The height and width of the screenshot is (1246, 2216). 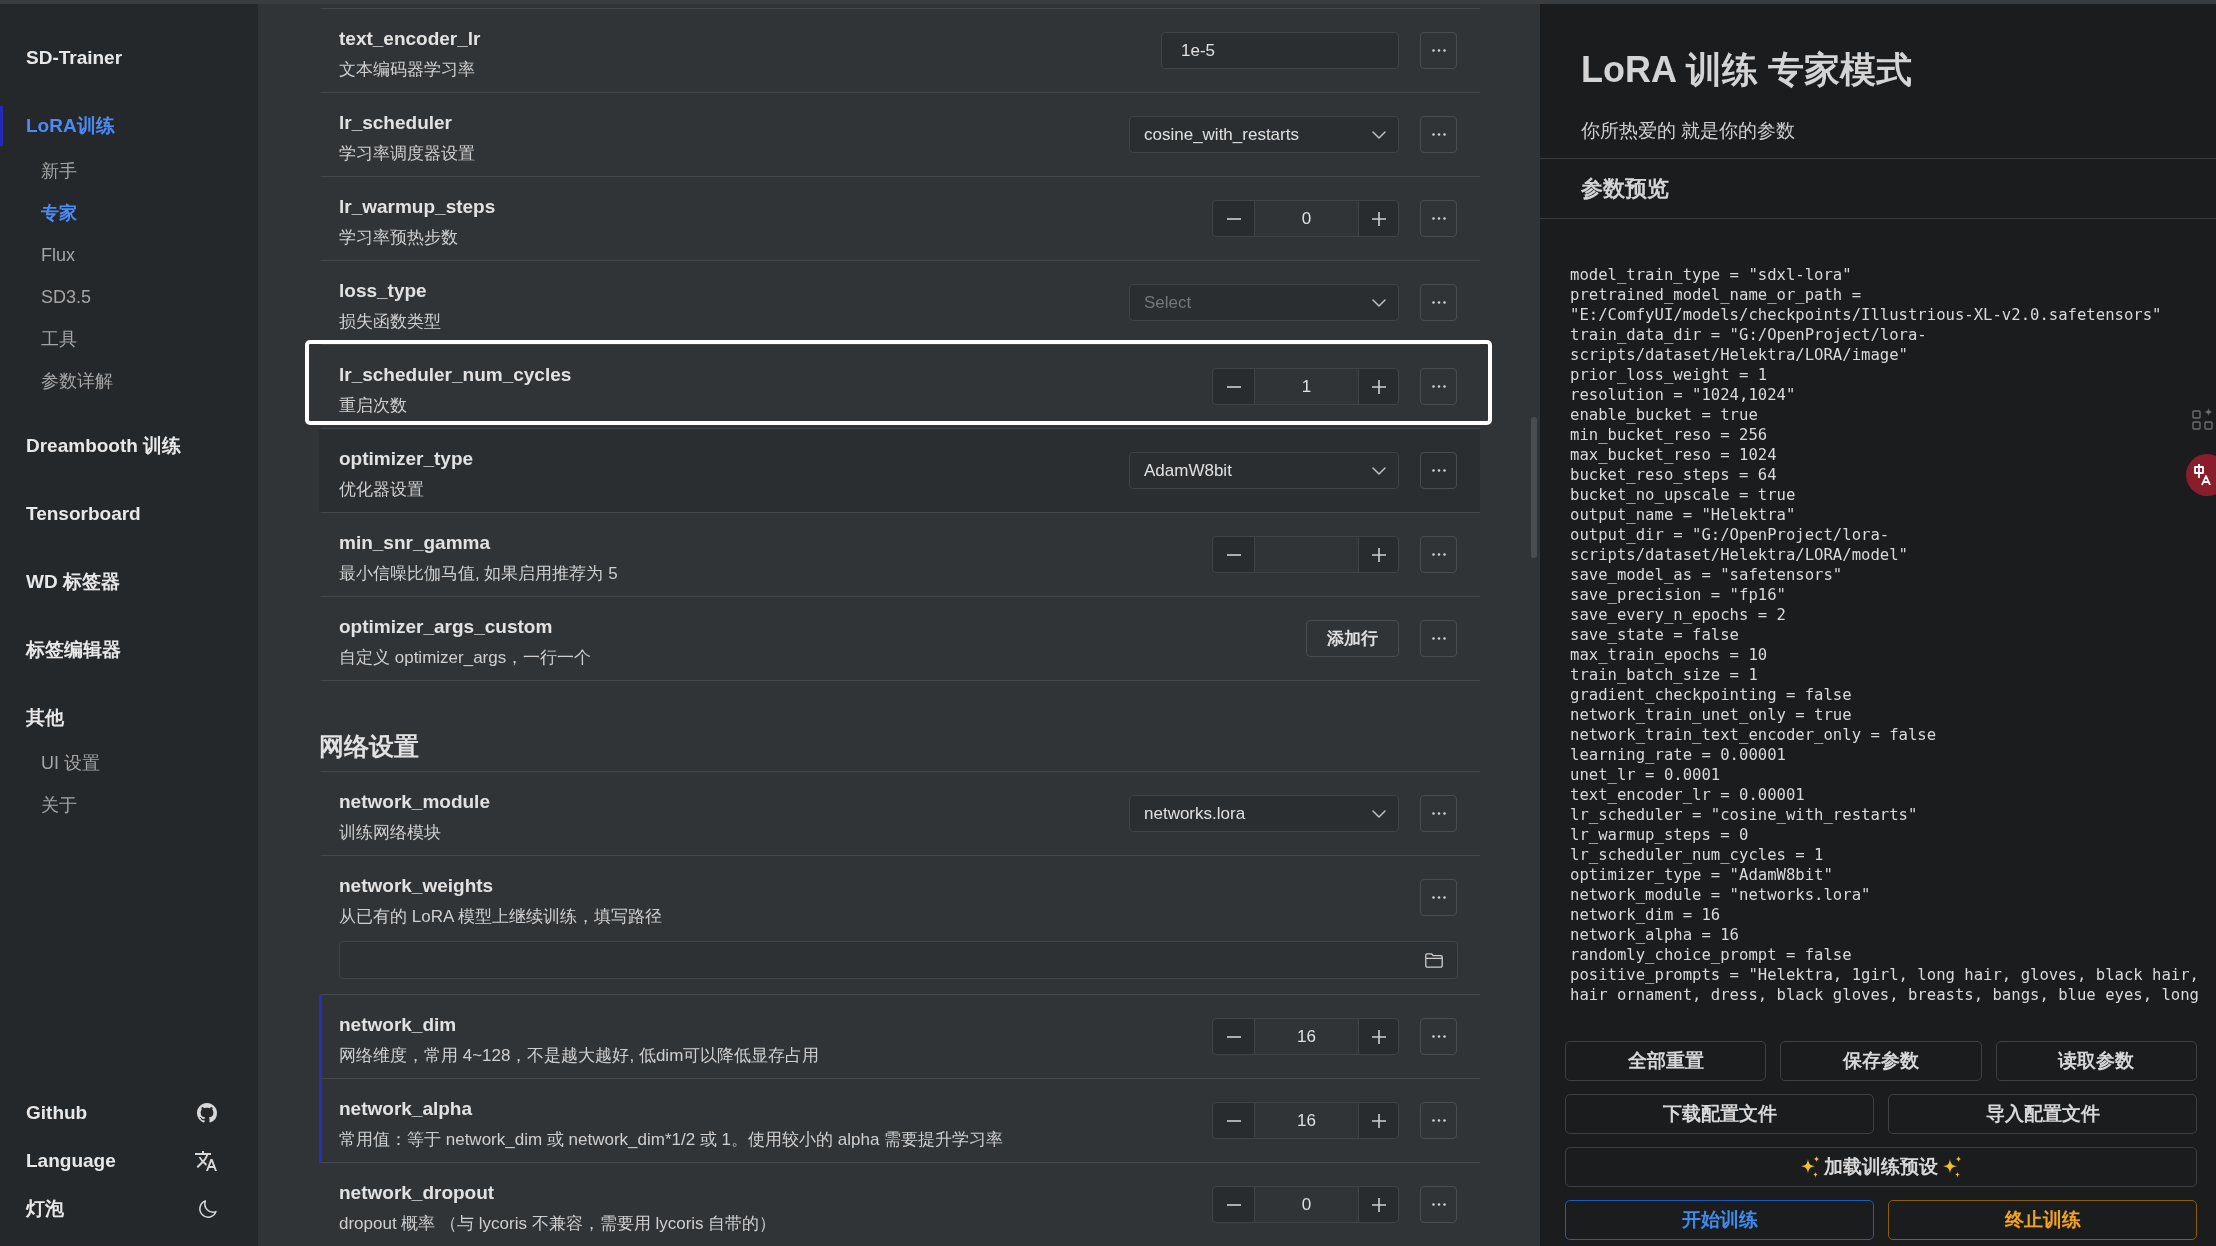 I want to click on dropdown: AdamW8bit, so click(x=1264, y=470).